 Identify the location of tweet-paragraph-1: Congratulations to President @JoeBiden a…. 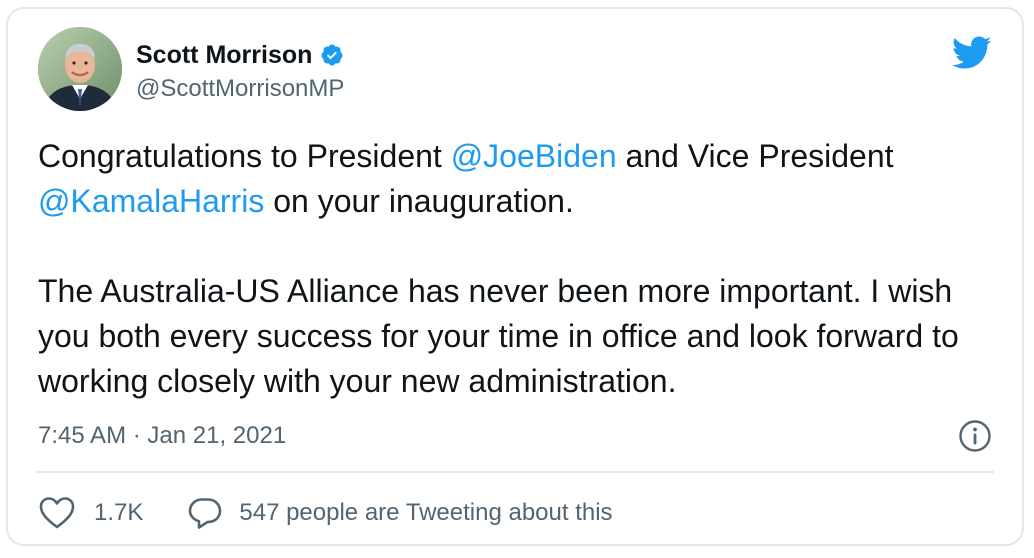
(518, 179).